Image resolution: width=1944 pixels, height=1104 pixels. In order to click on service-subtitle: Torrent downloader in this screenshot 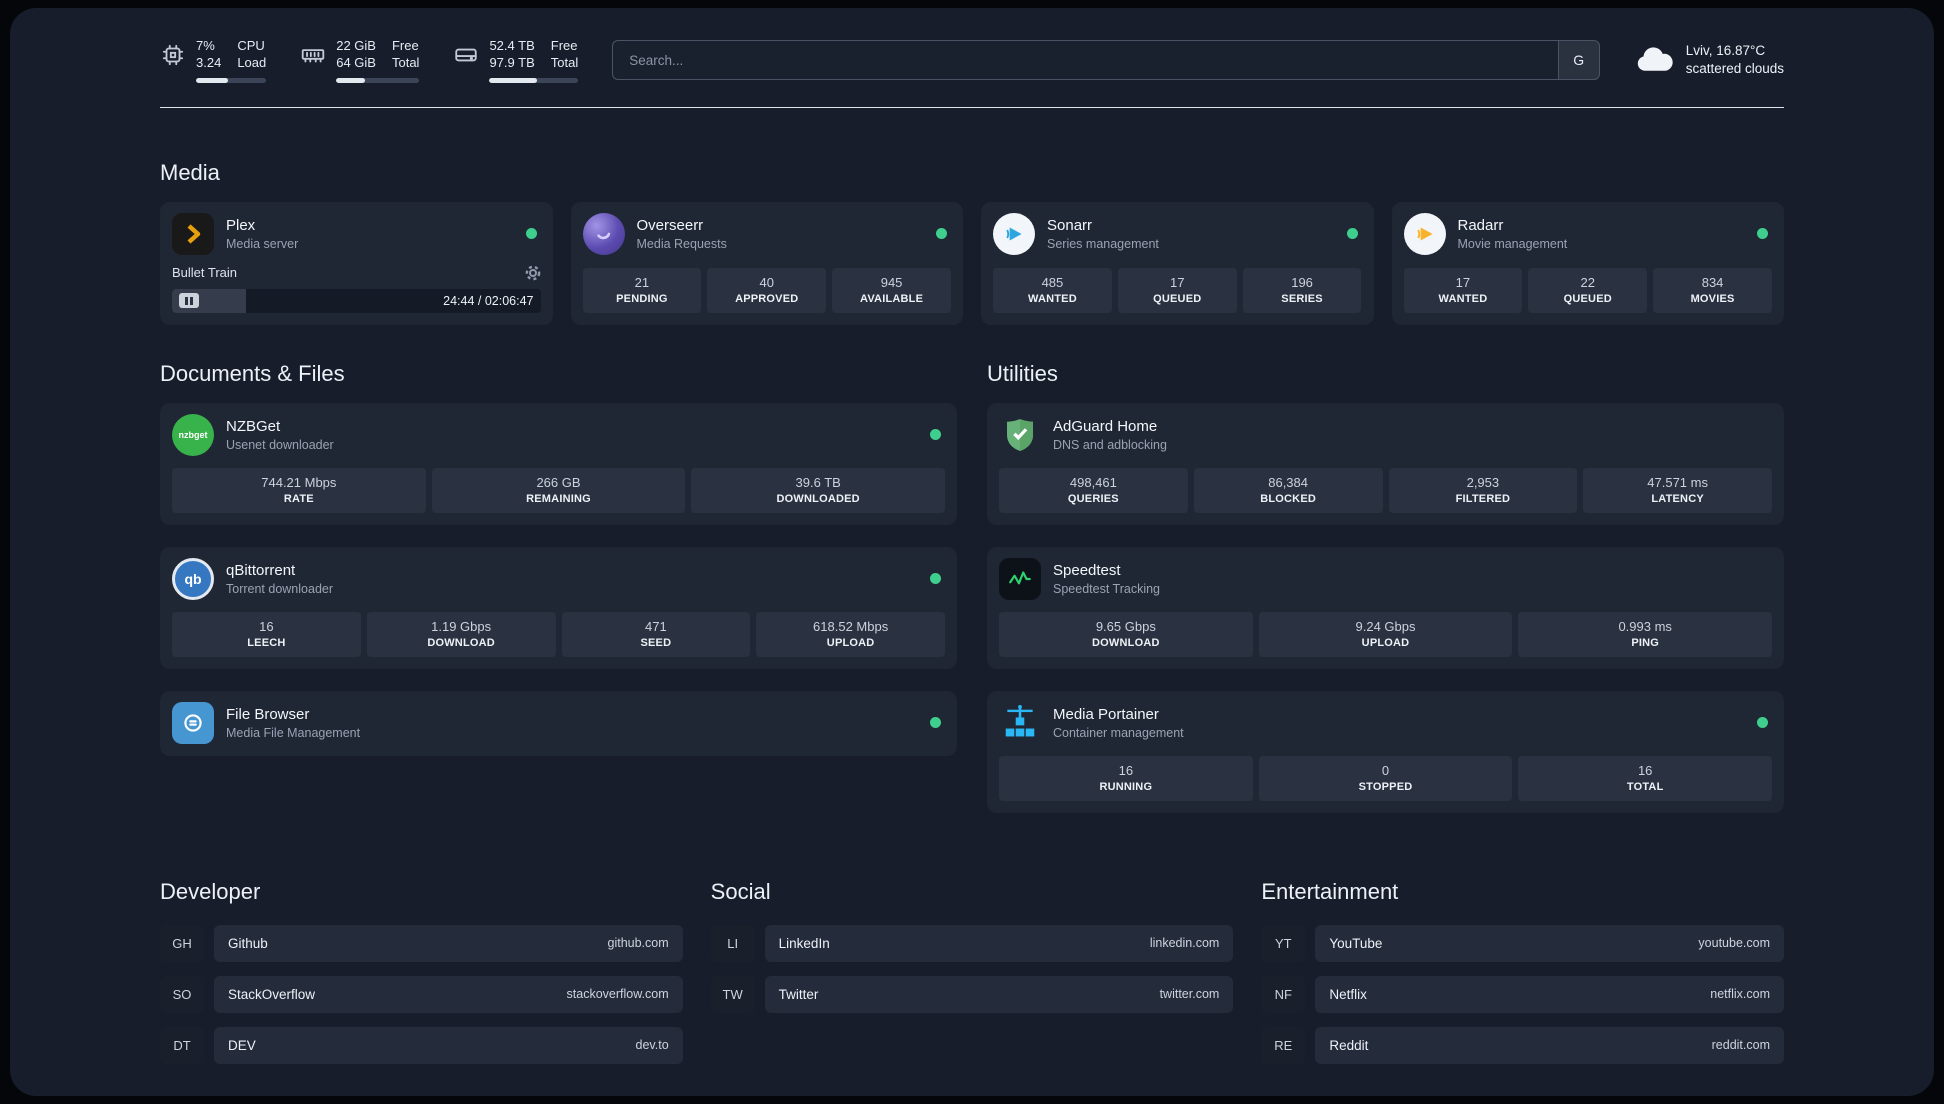, I will do `click(280, 588)`.